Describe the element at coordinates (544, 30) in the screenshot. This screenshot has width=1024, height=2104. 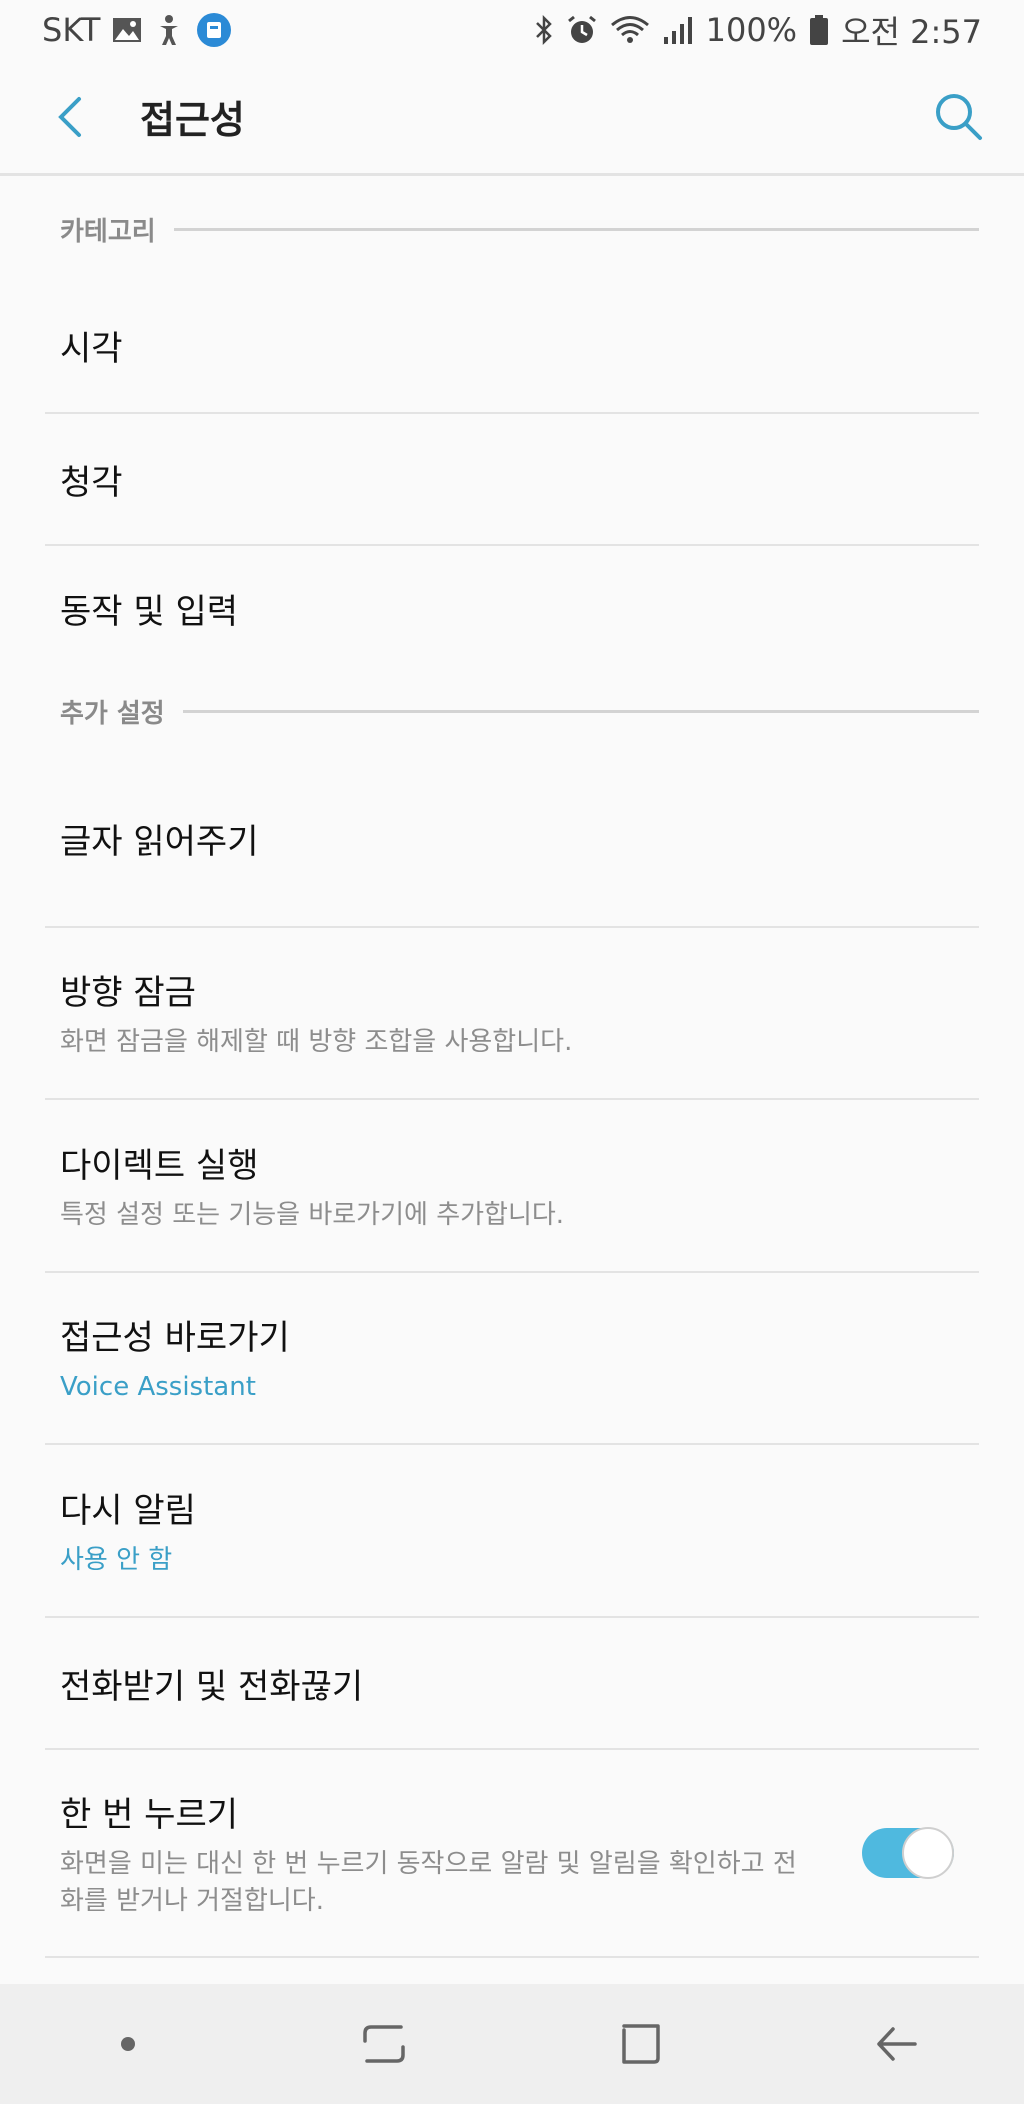
I see `bluetooth-icon` at that location.